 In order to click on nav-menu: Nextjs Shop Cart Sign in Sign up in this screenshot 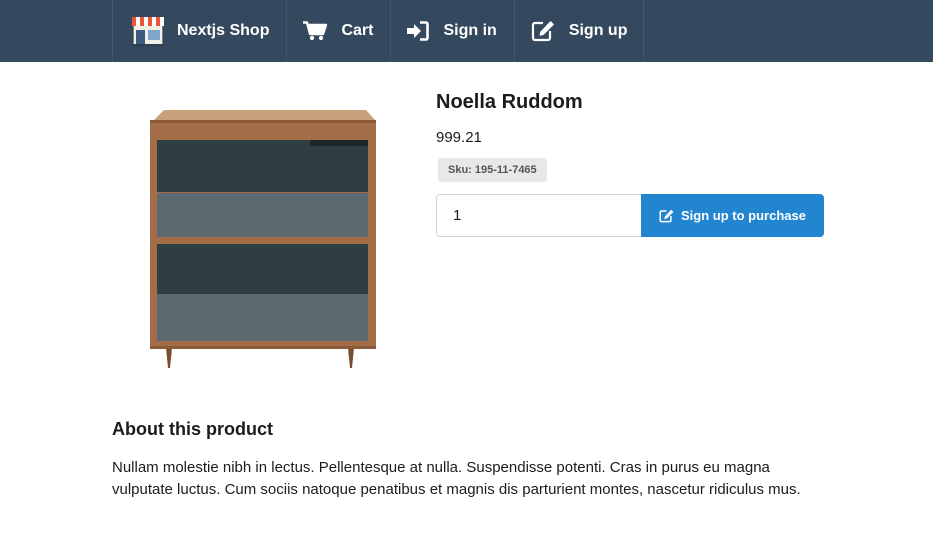, I will do `click(378, 31)`.